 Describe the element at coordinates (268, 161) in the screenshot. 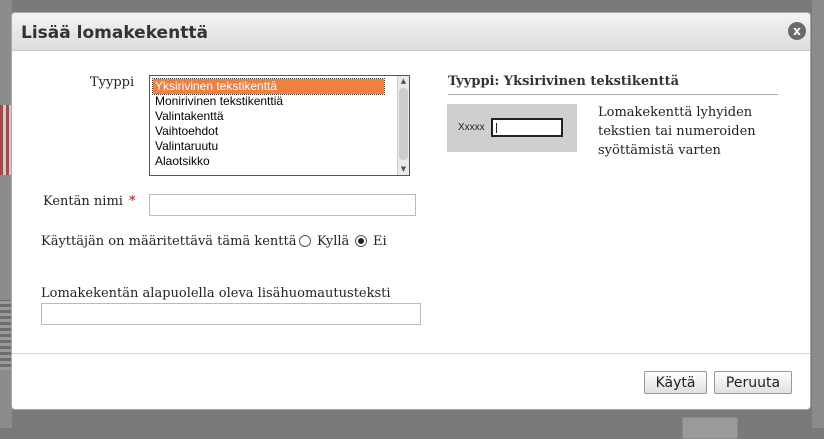

I see `type-option: Alaotsikko` at that location.